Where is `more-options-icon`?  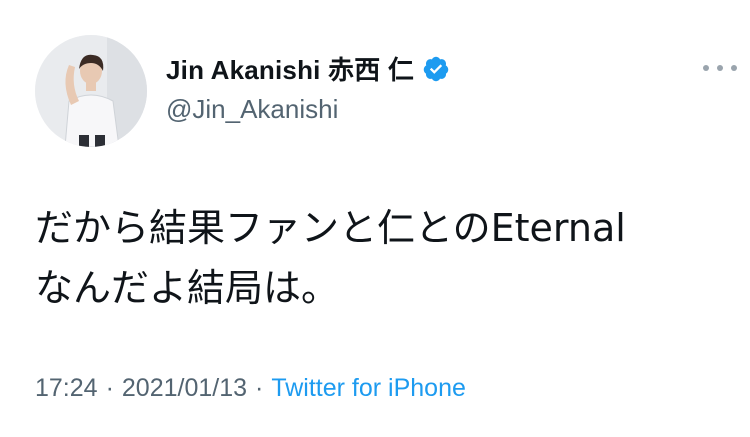
more-options-icon is located at coordinates (720, 68).